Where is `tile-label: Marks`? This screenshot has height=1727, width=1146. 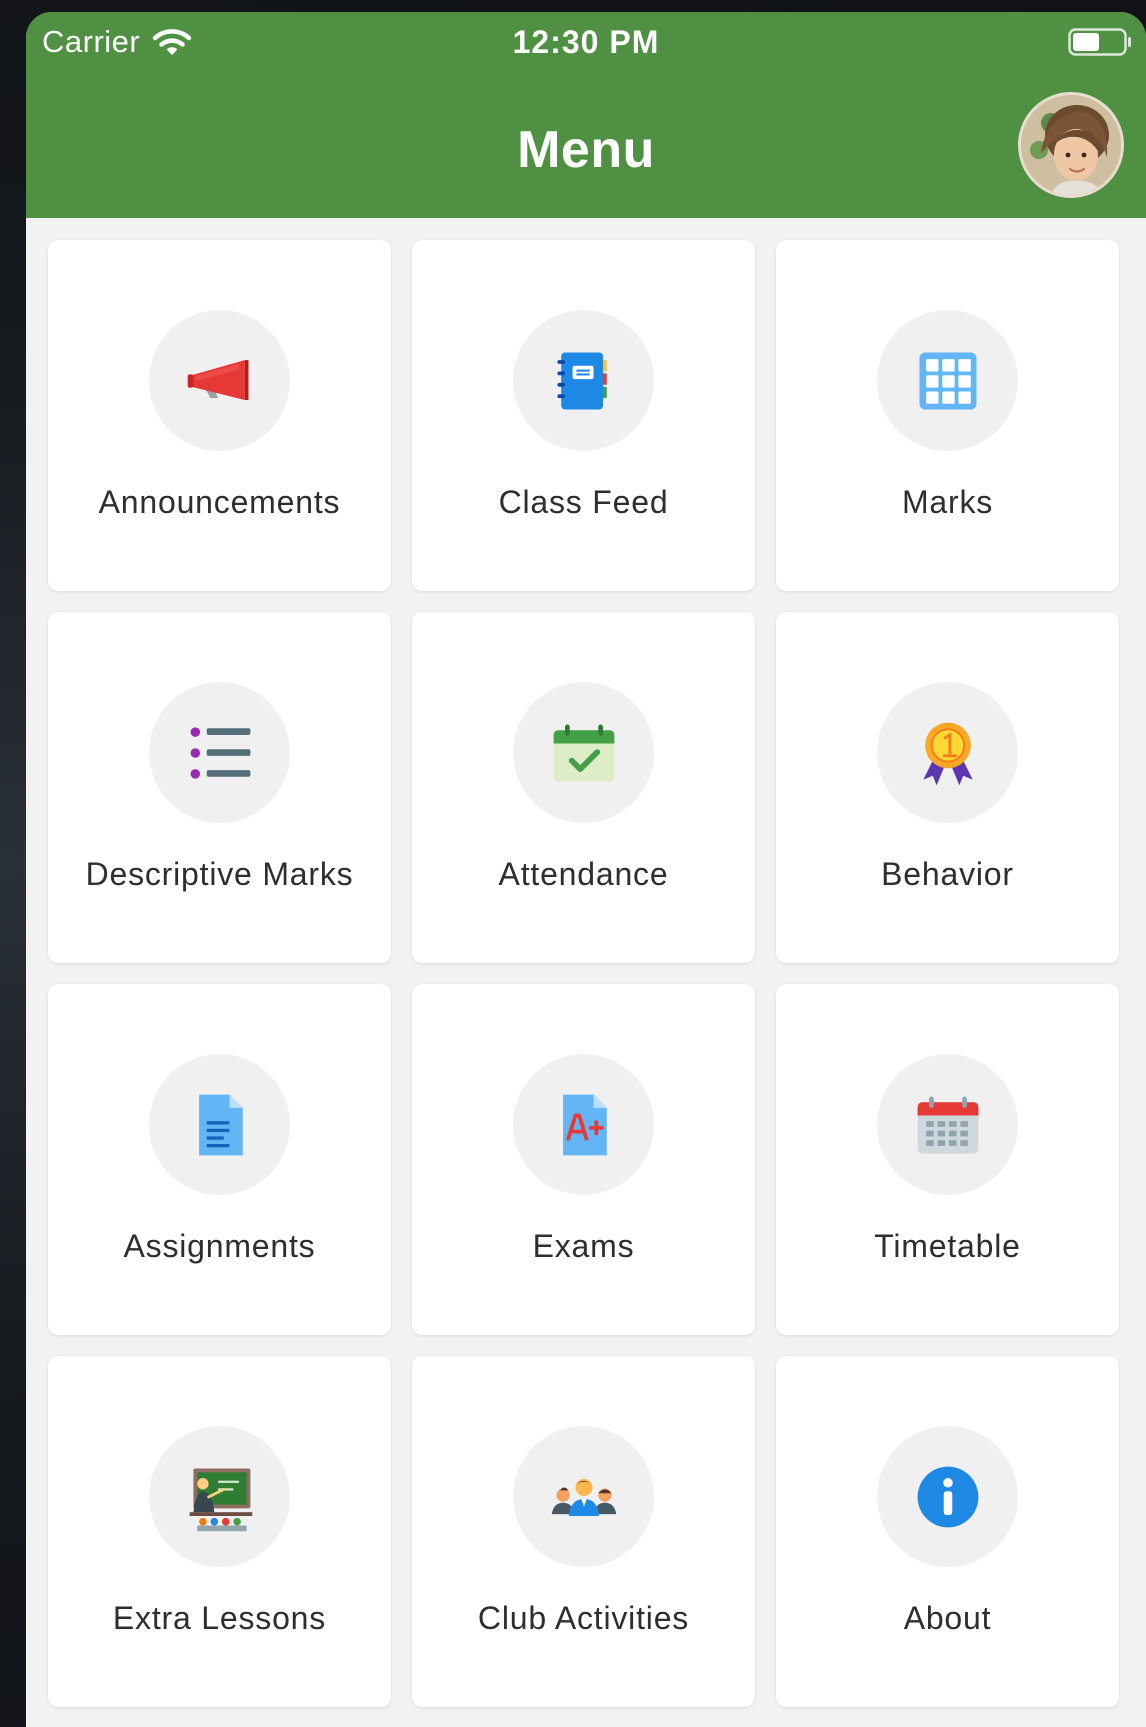 tile-label: Marks is located at coordinates (947, 502).